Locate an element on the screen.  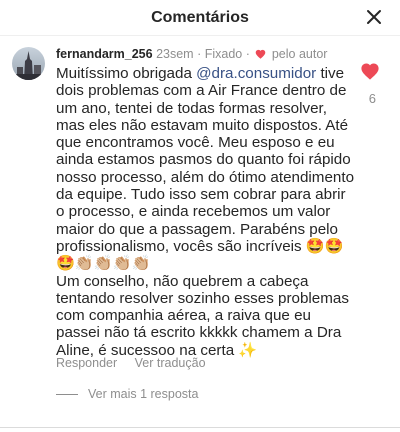
like-button is located at coordinates (370, 71).